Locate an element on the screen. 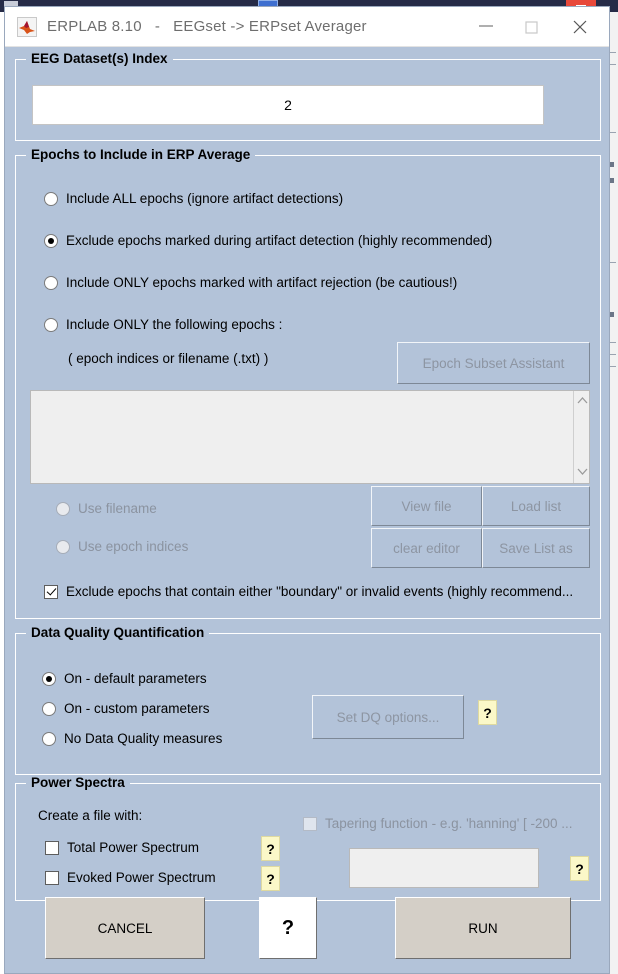 This screenshot has height=974, width=618. view-file-button: View file is located at coordinates (426, 506).